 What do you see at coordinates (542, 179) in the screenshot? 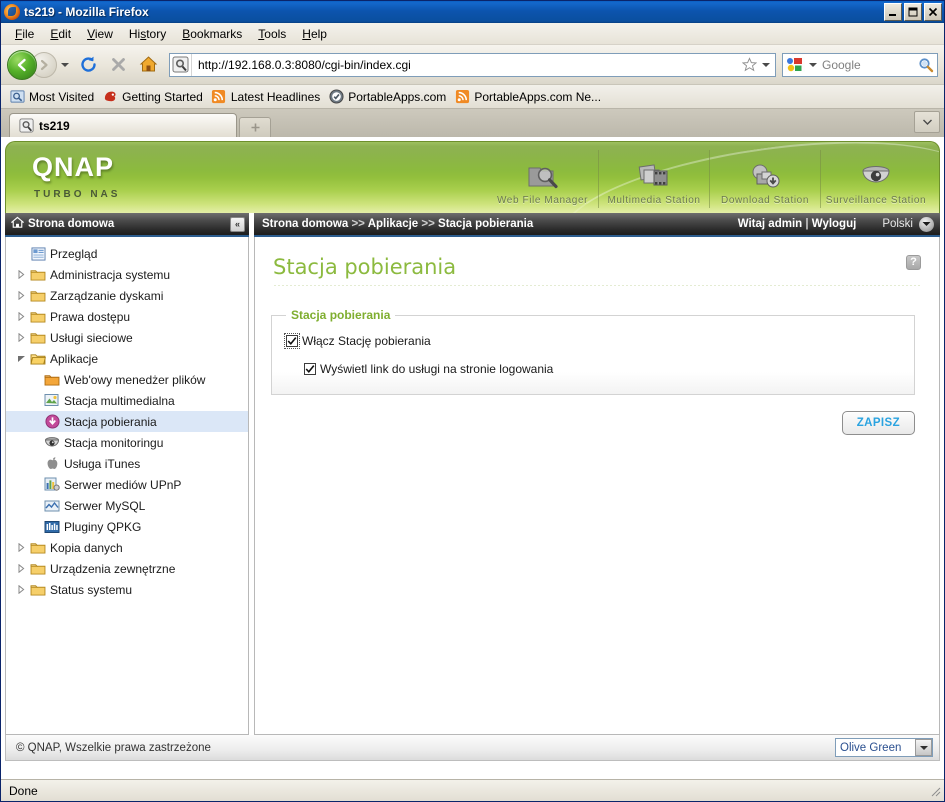
I see `app-web-file-manager: Web File Manager` at bounding box center [542, 179].